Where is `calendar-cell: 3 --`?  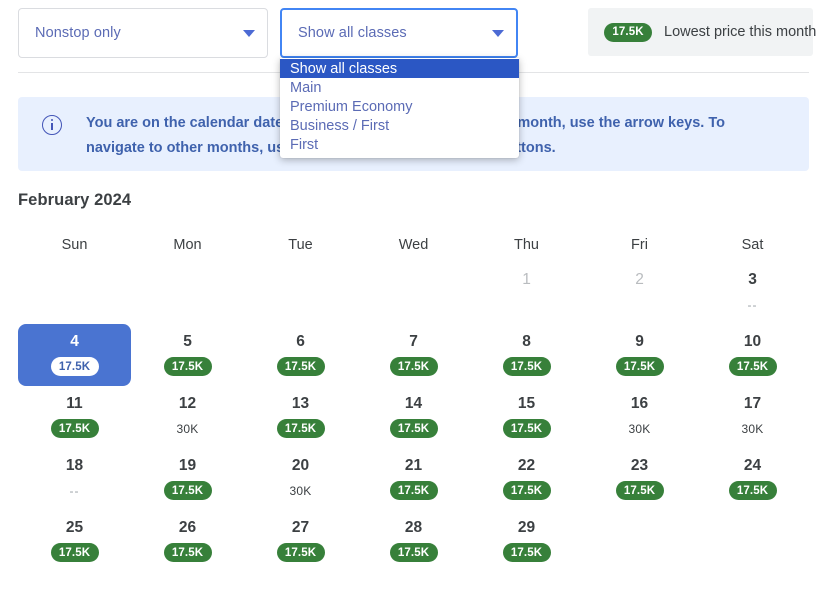 calendar-cell: 3 -- is located at coordinates (752, 293).